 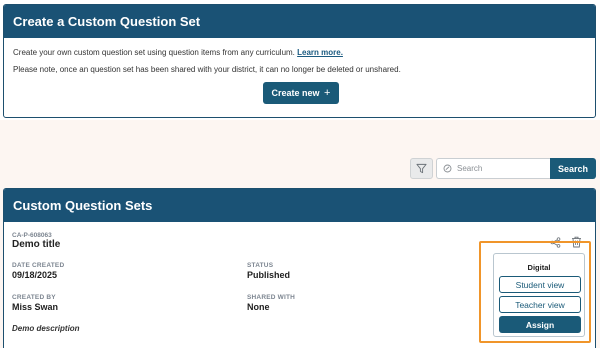 I want to click on delete-button, so click(x=576, y=242).